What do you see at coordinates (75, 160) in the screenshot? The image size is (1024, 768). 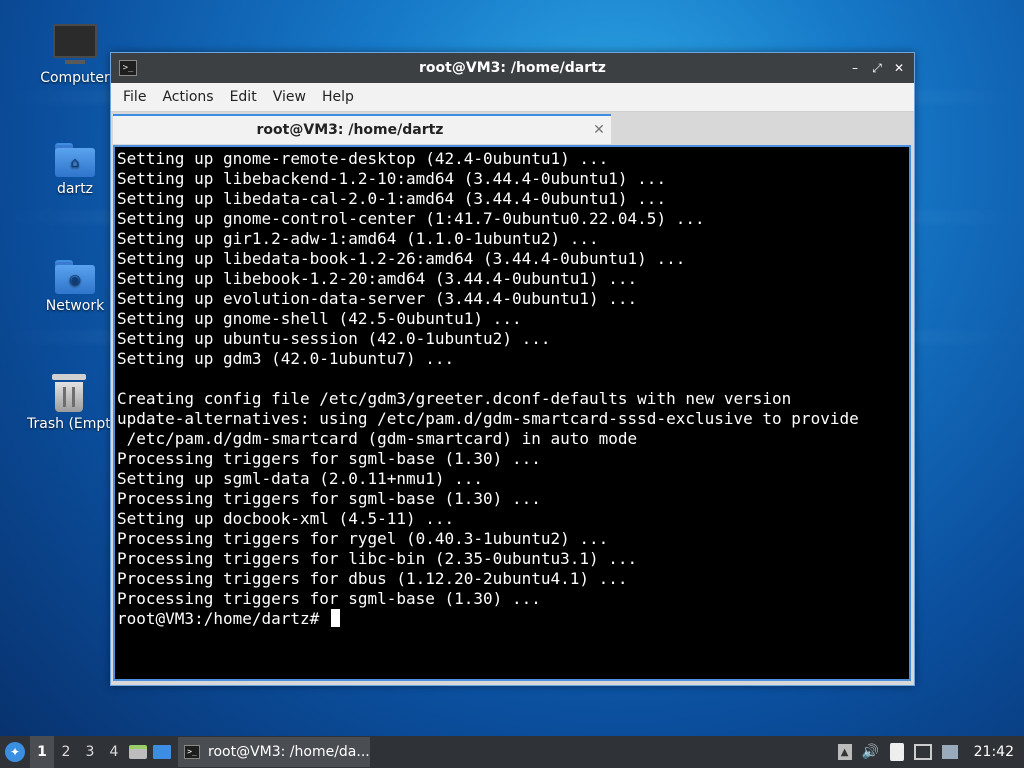 I see `home-folder-icon: ⌂` at bounding box center [75, 160].